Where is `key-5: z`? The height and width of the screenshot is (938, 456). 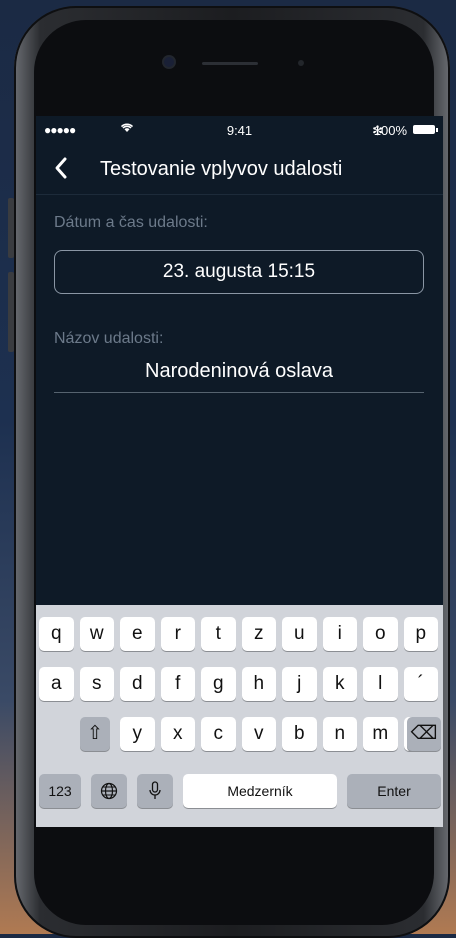
key-5: z is located at coordinates (258, 634).